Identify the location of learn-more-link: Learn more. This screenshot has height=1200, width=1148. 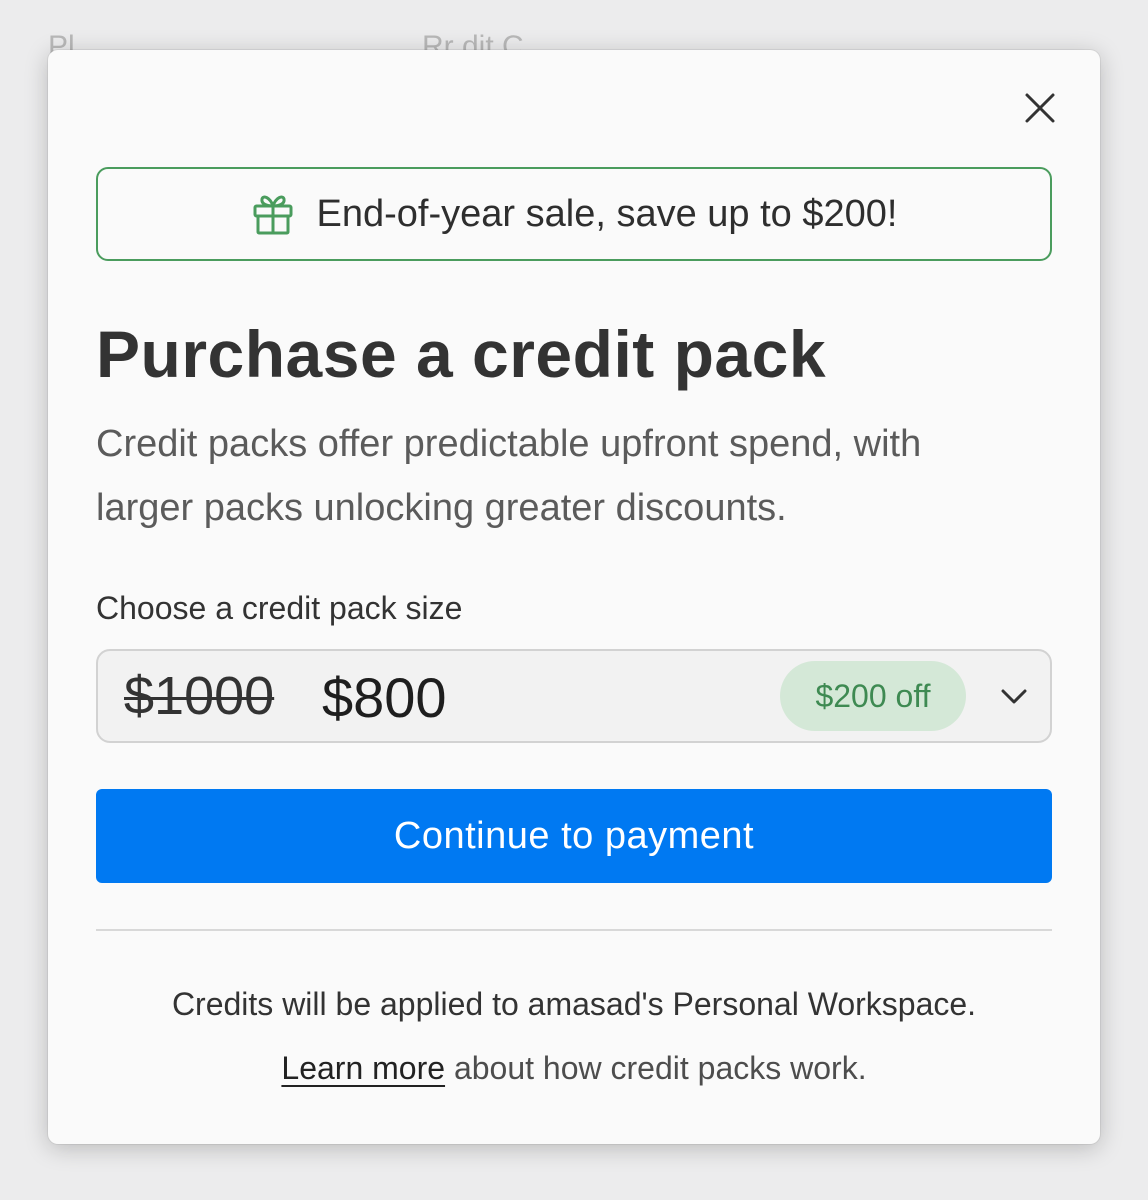
(363, 1068).